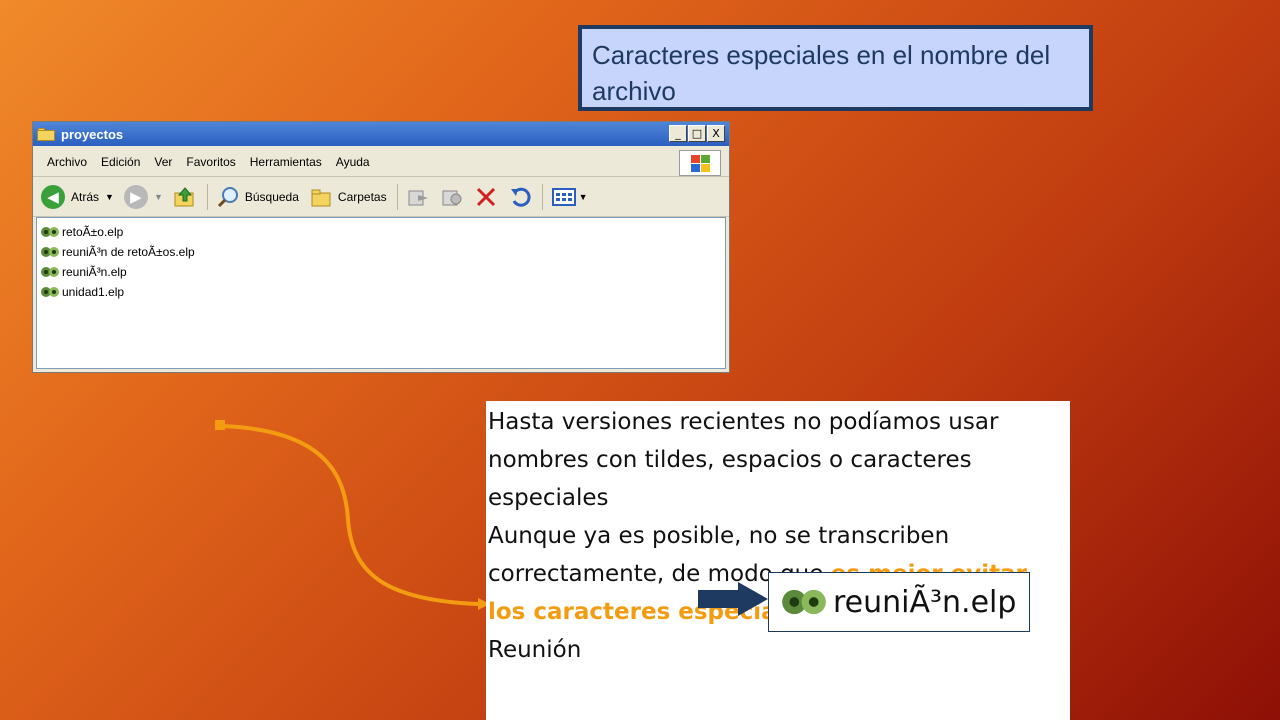  What do you see at coordinates (804, 602) in the screenshot?
I see `elp-file-icon` at bounding box center [804, 602].